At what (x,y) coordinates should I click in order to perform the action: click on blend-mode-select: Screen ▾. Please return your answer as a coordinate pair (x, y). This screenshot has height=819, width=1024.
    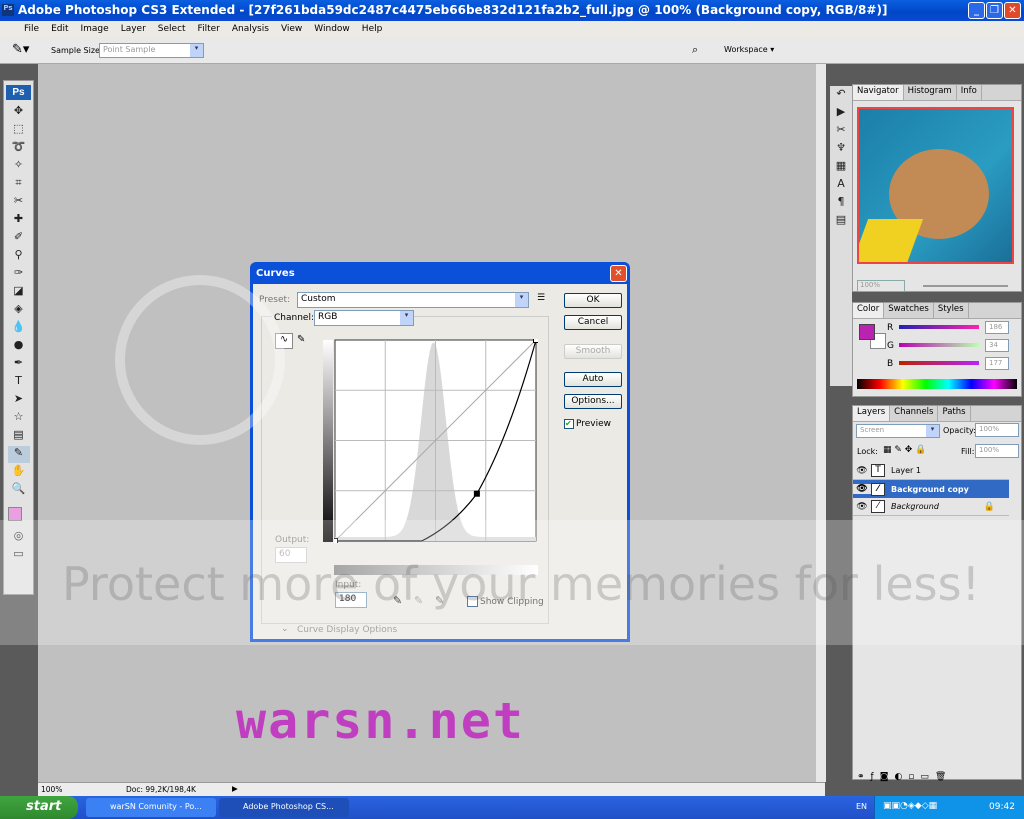
    Looking at the image, I should click on (898, 431).